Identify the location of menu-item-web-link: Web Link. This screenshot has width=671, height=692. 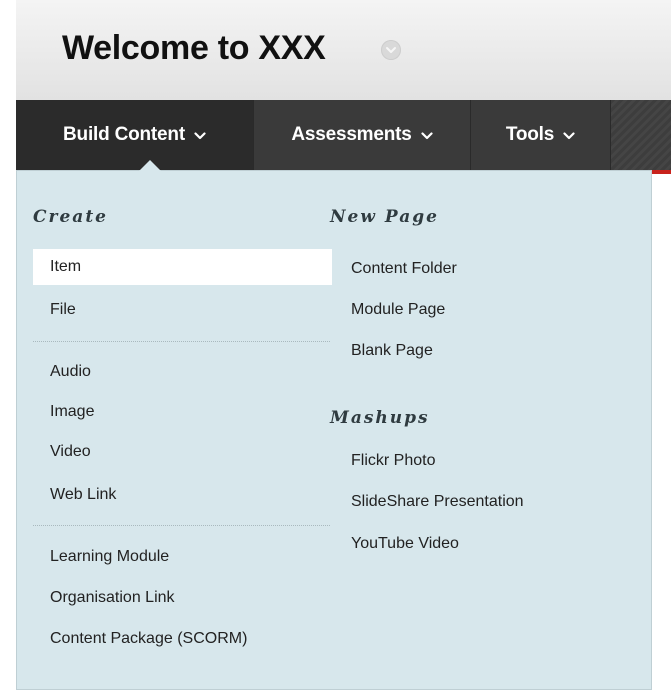
(83, 495).